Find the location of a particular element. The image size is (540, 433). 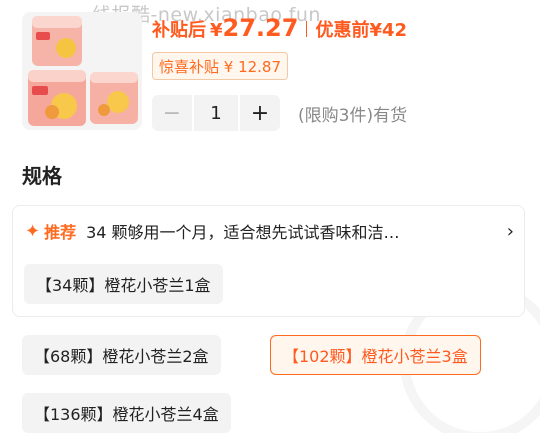

subsidy-price: 27.27 is located at coordinates (260, 28).